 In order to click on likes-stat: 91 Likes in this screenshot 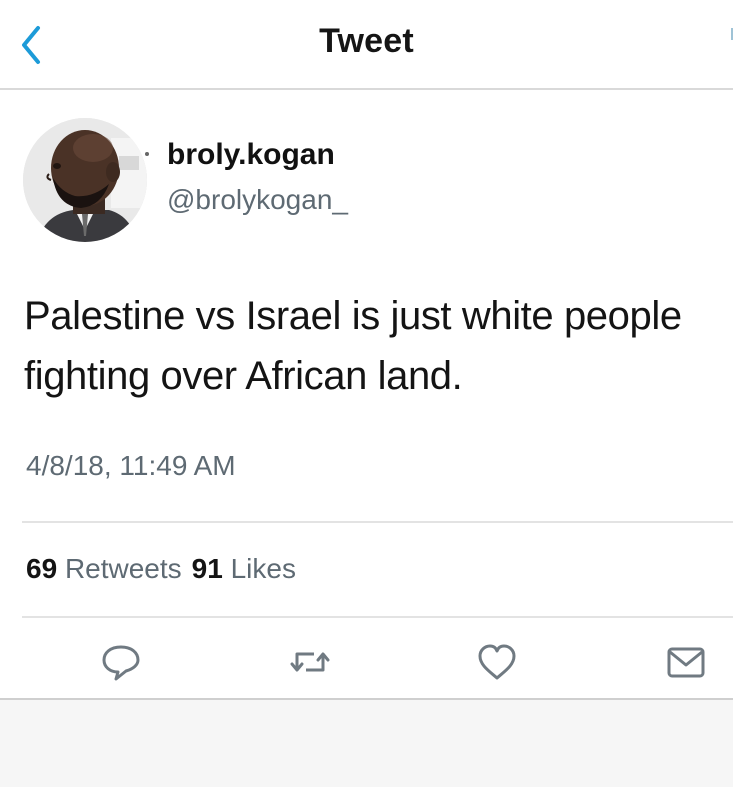, I will do `click(244, 568)`.